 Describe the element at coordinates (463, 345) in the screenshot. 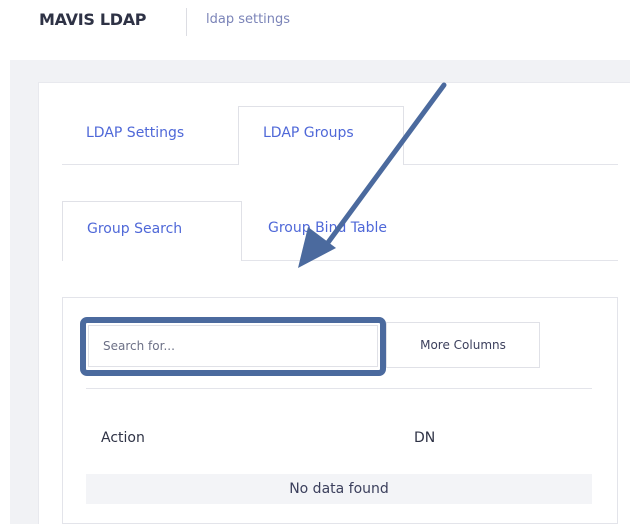

I see `more-columns-button: More Columns` at that location.